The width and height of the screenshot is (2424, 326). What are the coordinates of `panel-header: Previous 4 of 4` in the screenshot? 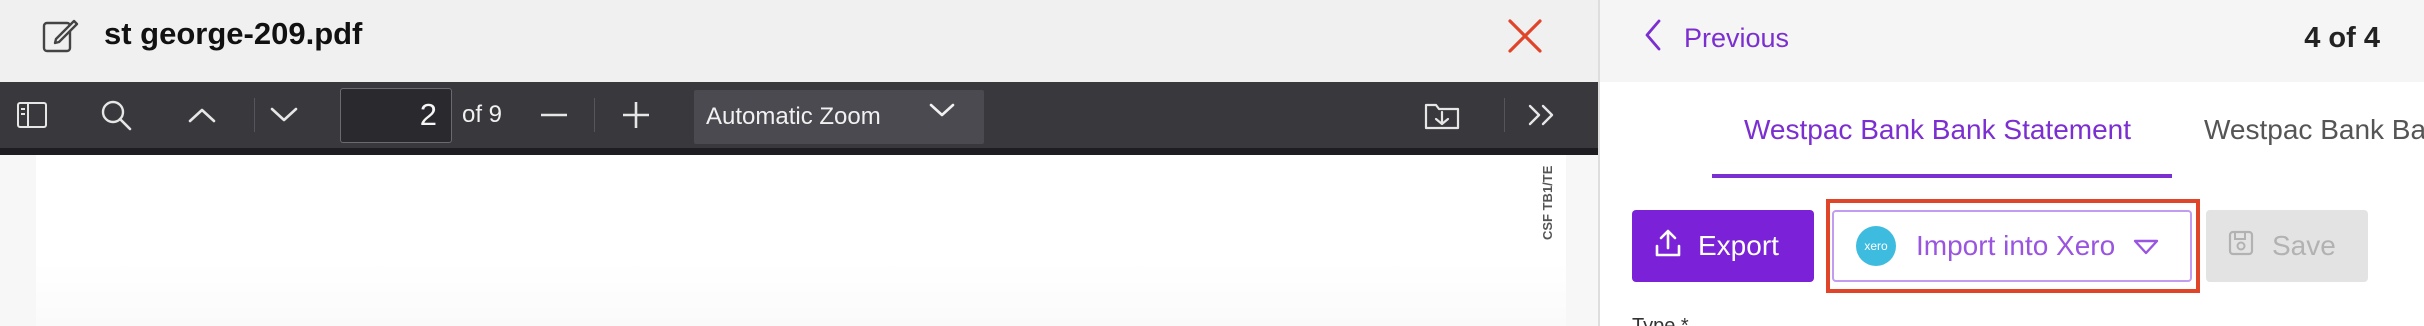 It's located at (2012, 41).